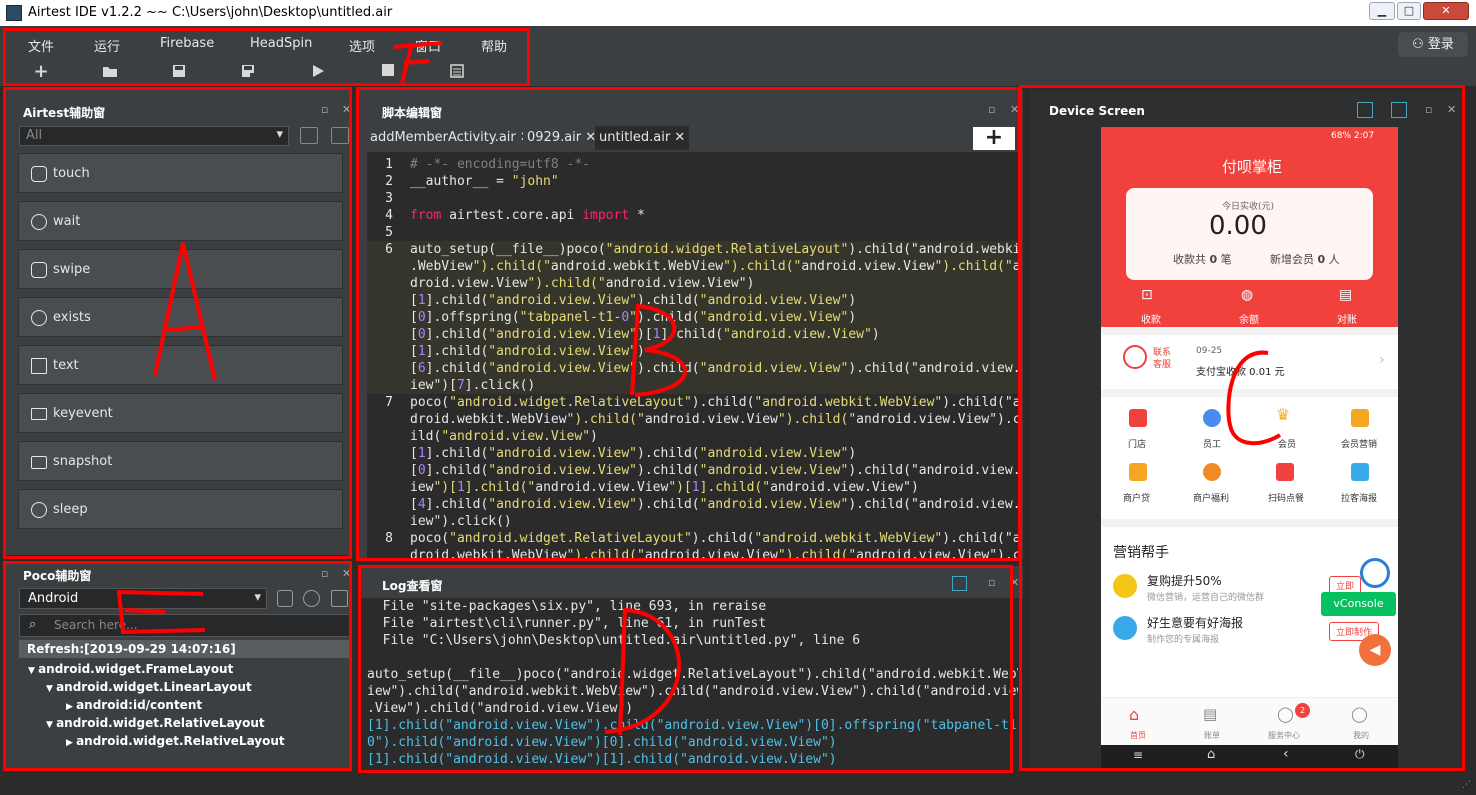 The image size is (1476, 795). I want to click on code-line: iew")[7].click(), so click(692, 385).